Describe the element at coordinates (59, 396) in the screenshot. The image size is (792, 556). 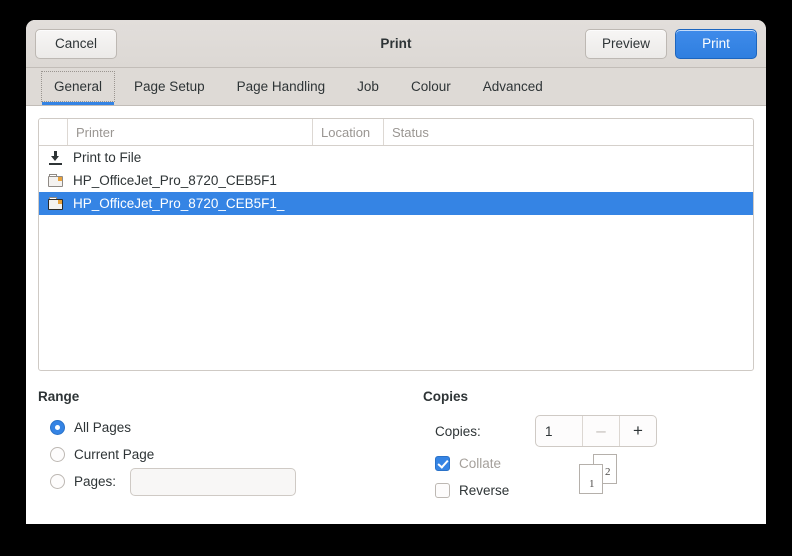
I see `range-title: Range` at that location.